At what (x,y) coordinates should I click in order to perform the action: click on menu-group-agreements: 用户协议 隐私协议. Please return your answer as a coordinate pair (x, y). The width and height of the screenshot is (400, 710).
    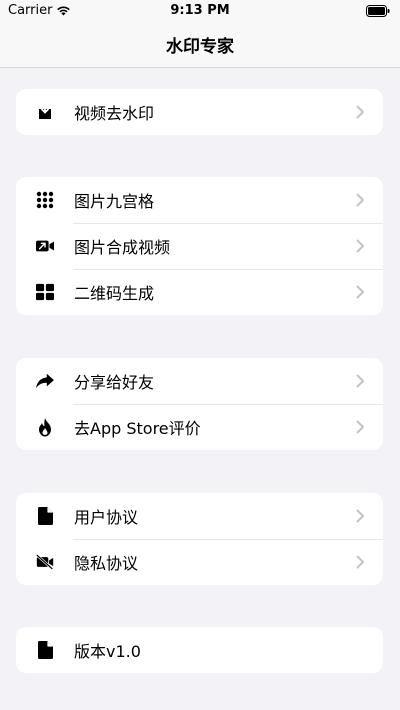
    Looking at the image, I should click on (199, 539).